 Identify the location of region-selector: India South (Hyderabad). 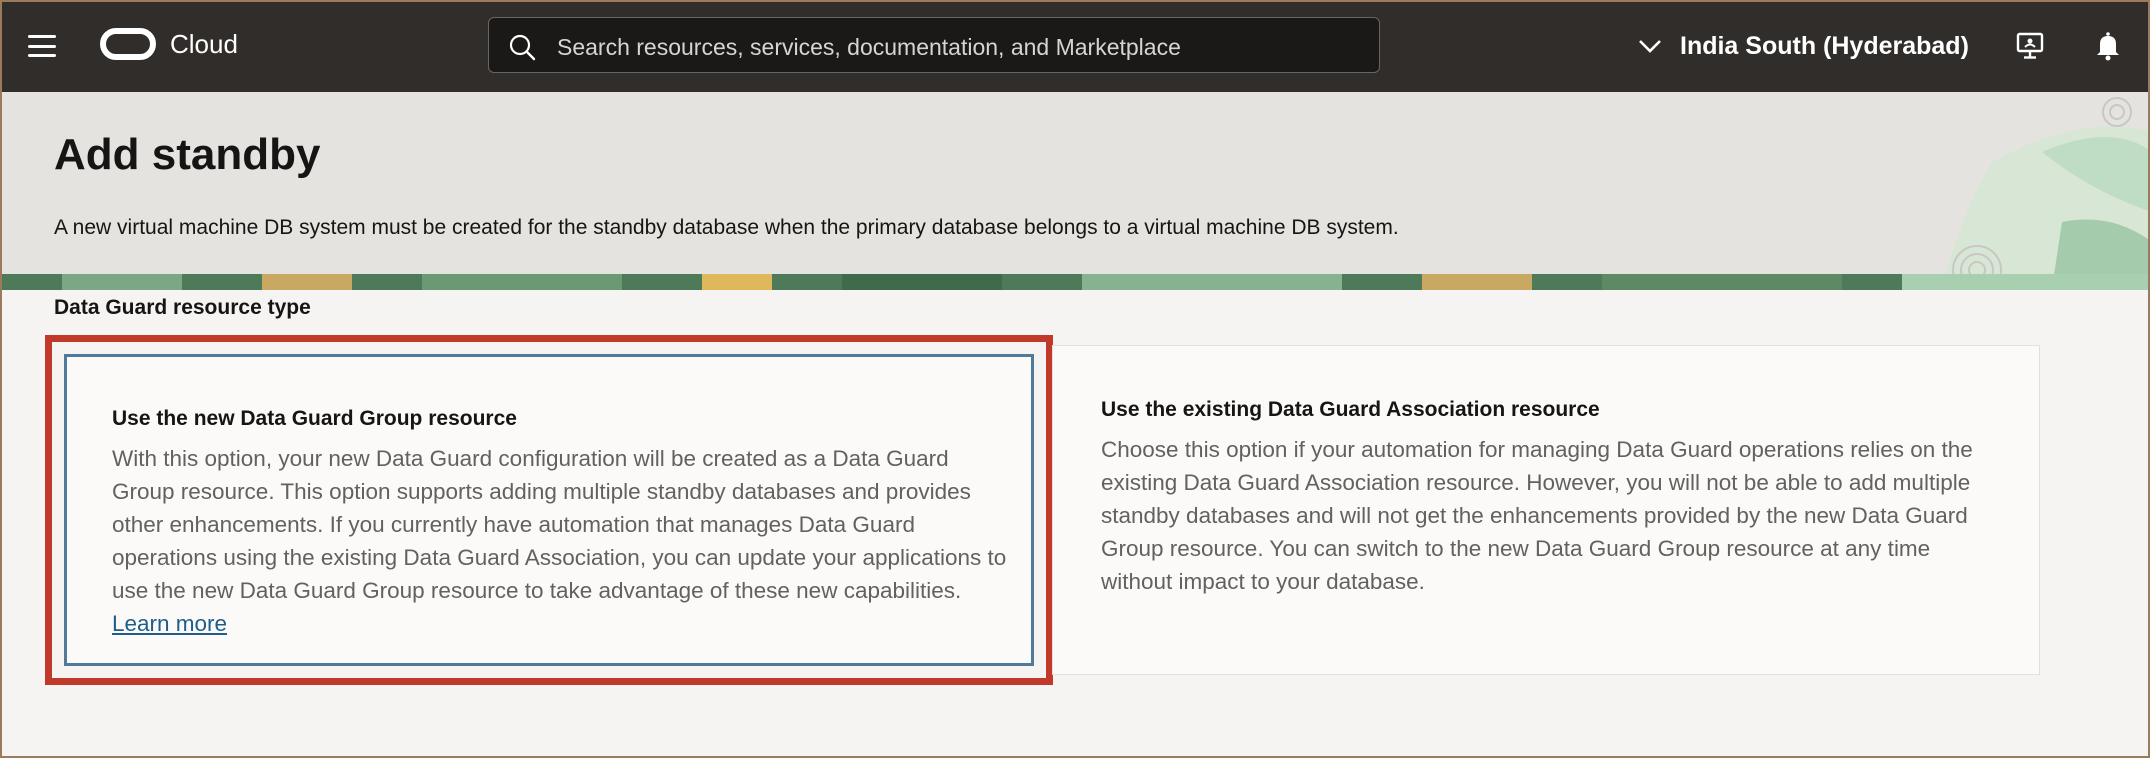
(1803, 46).